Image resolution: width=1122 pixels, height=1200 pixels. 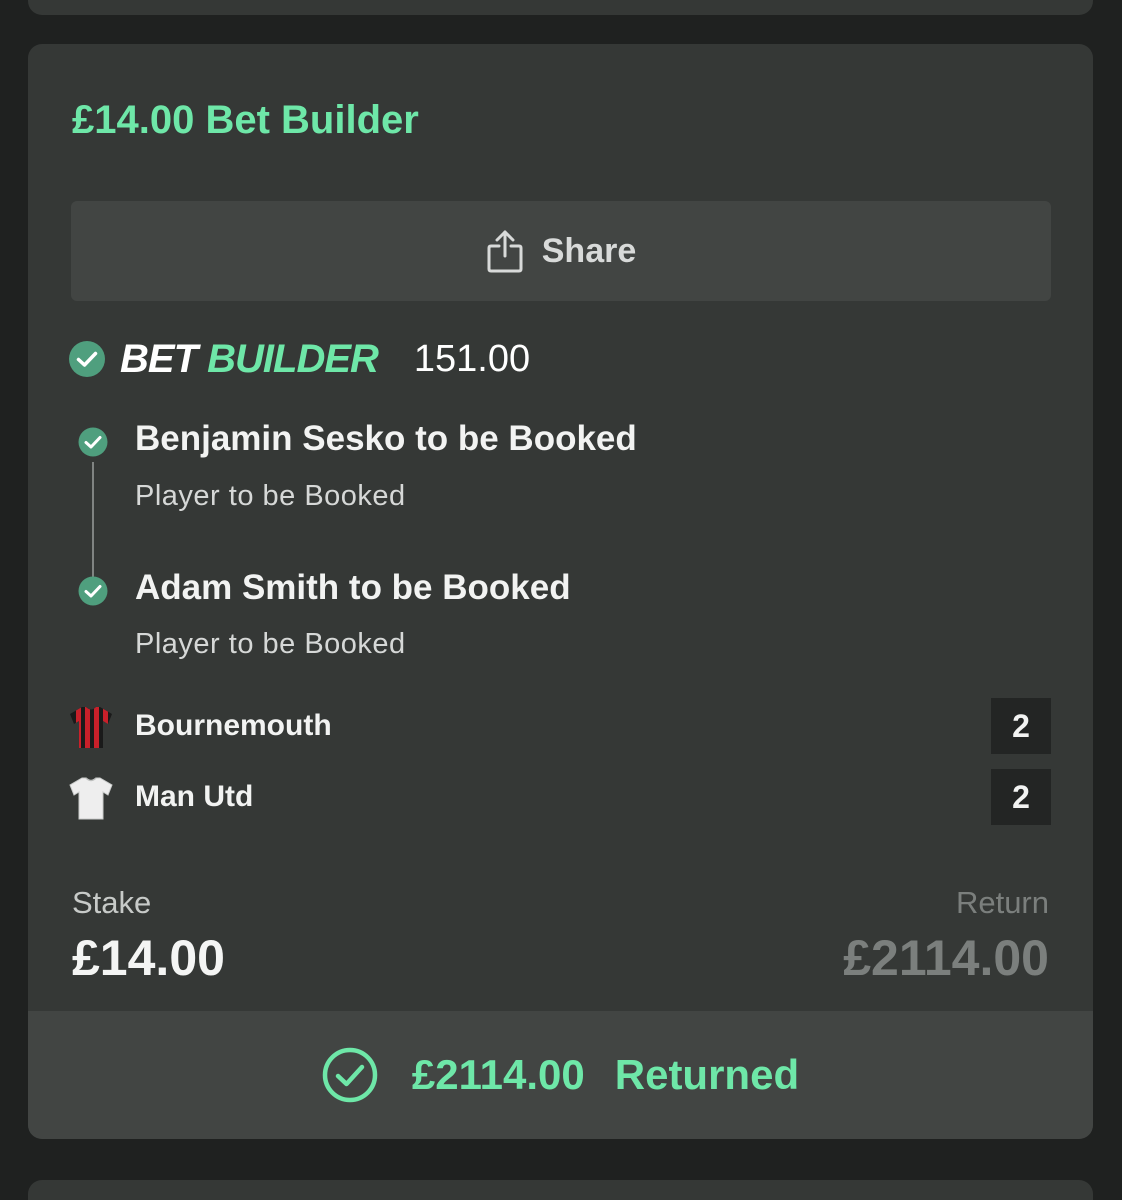 I want to click on returned-status-bar: £2114.00 Returned, so click(x=560, y=1075).